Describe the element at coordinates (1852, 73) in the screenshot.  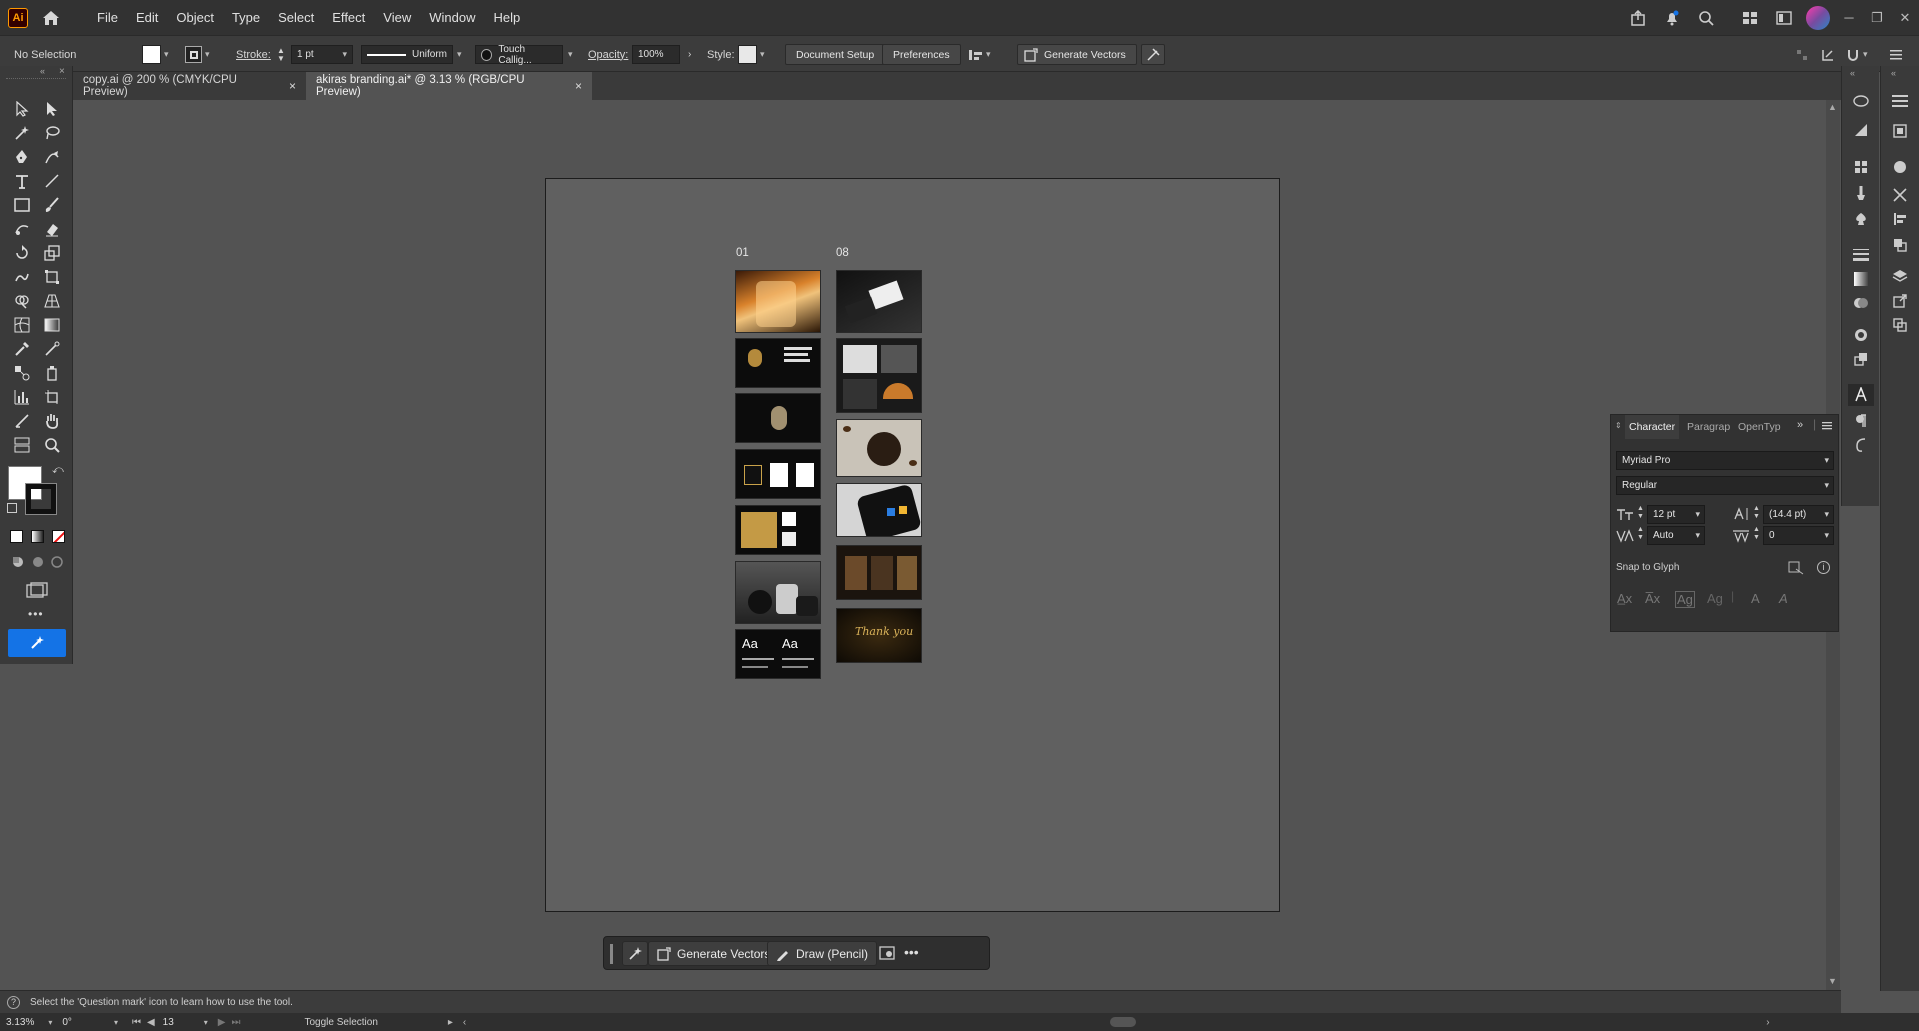
I see `collapse-dock-icon: «` at that location.